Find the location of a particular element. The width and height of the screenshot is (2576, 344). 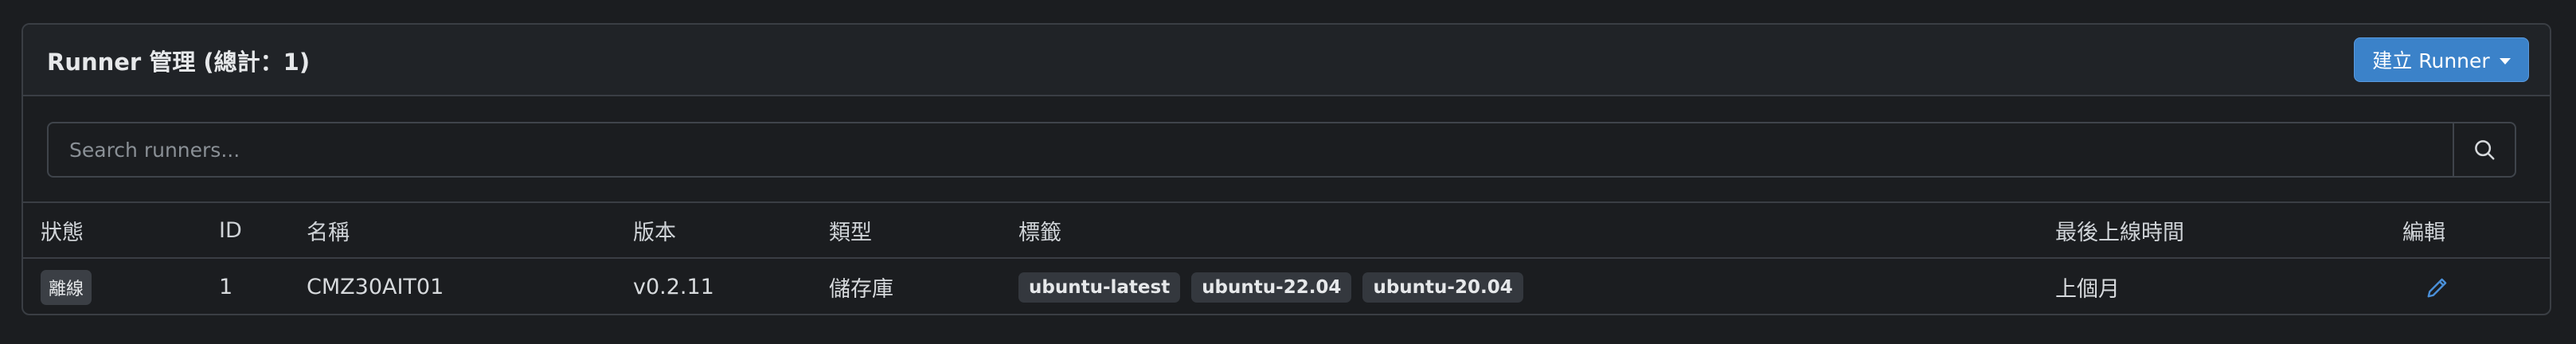

label-chip: ubuntu-latest is located at coordinates (1099, 287).